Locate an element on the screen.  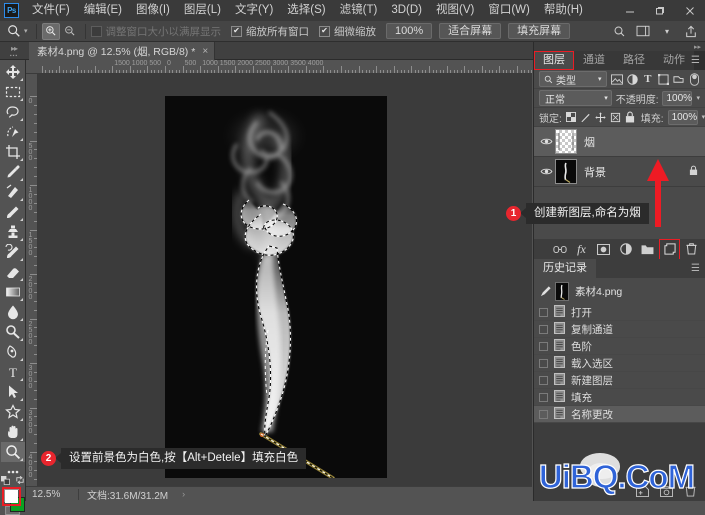
opacity-chevron-icon: ▾ is located at coordinates (698, 98).